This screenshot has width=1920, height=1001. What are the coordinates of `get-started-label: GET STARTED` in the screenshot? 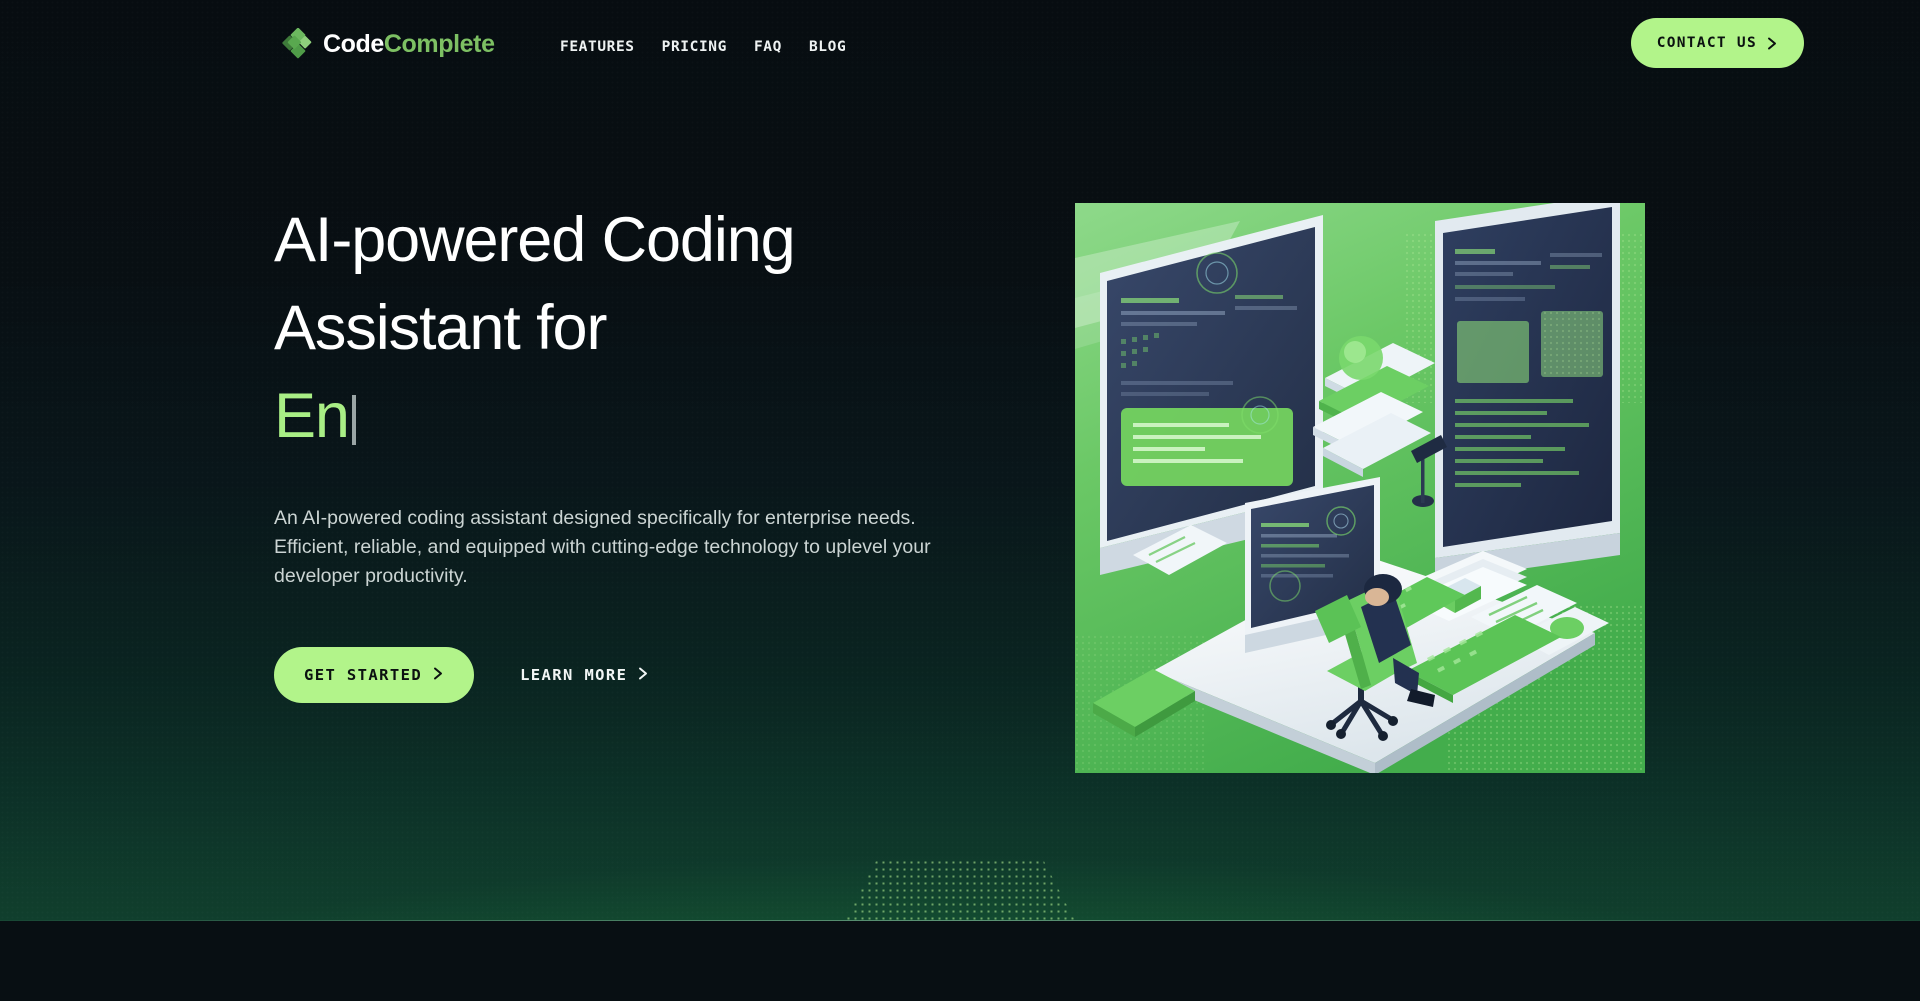 It's located at (363, 675).